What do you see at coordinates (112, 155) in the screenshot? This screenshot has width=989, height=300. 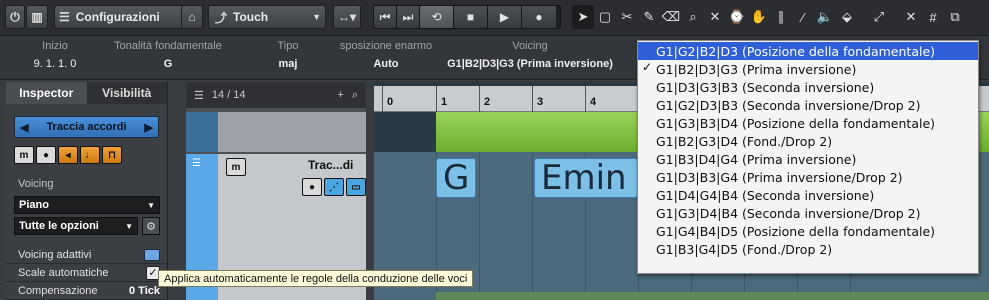 I see `lock-button: ⊓` at bounding box center [112, 155].